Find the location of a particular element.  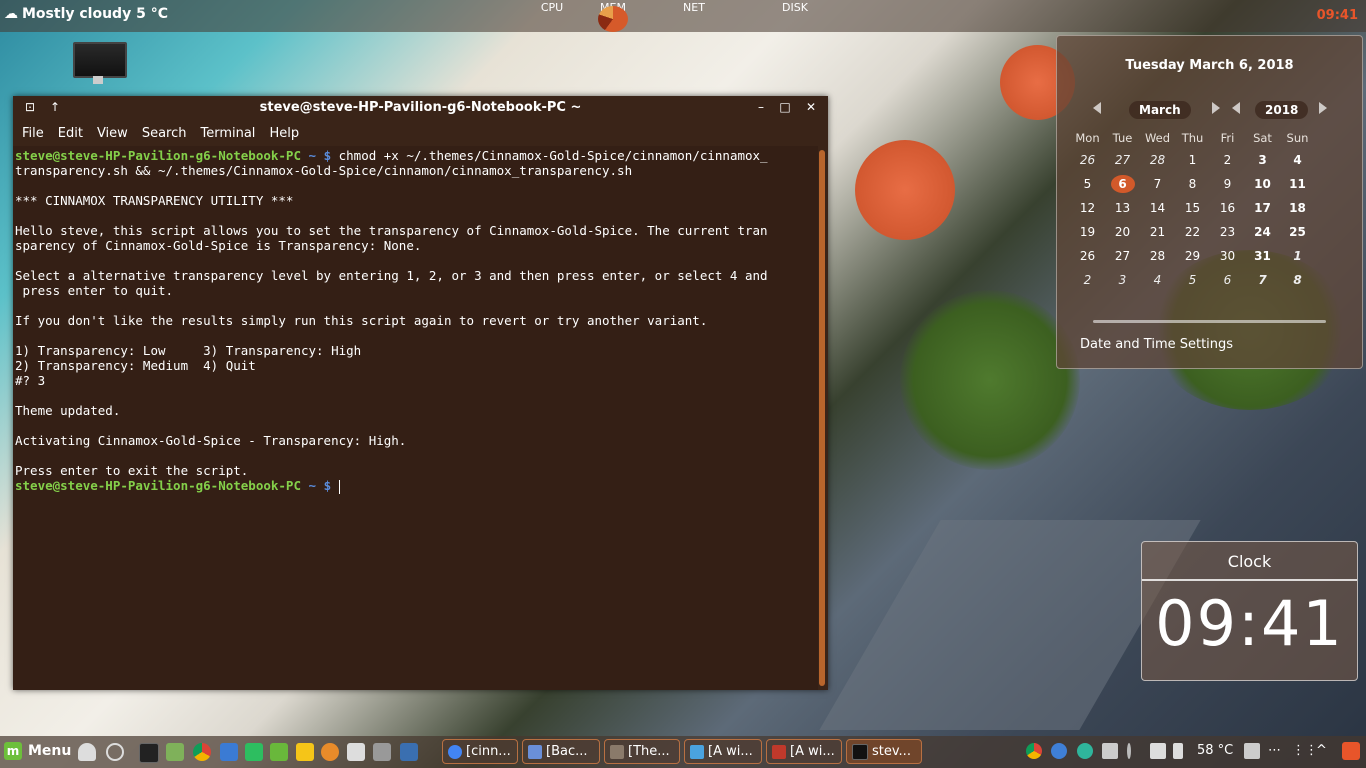

chevron-up-icon: ^ is located at coordinates (1321, 750).